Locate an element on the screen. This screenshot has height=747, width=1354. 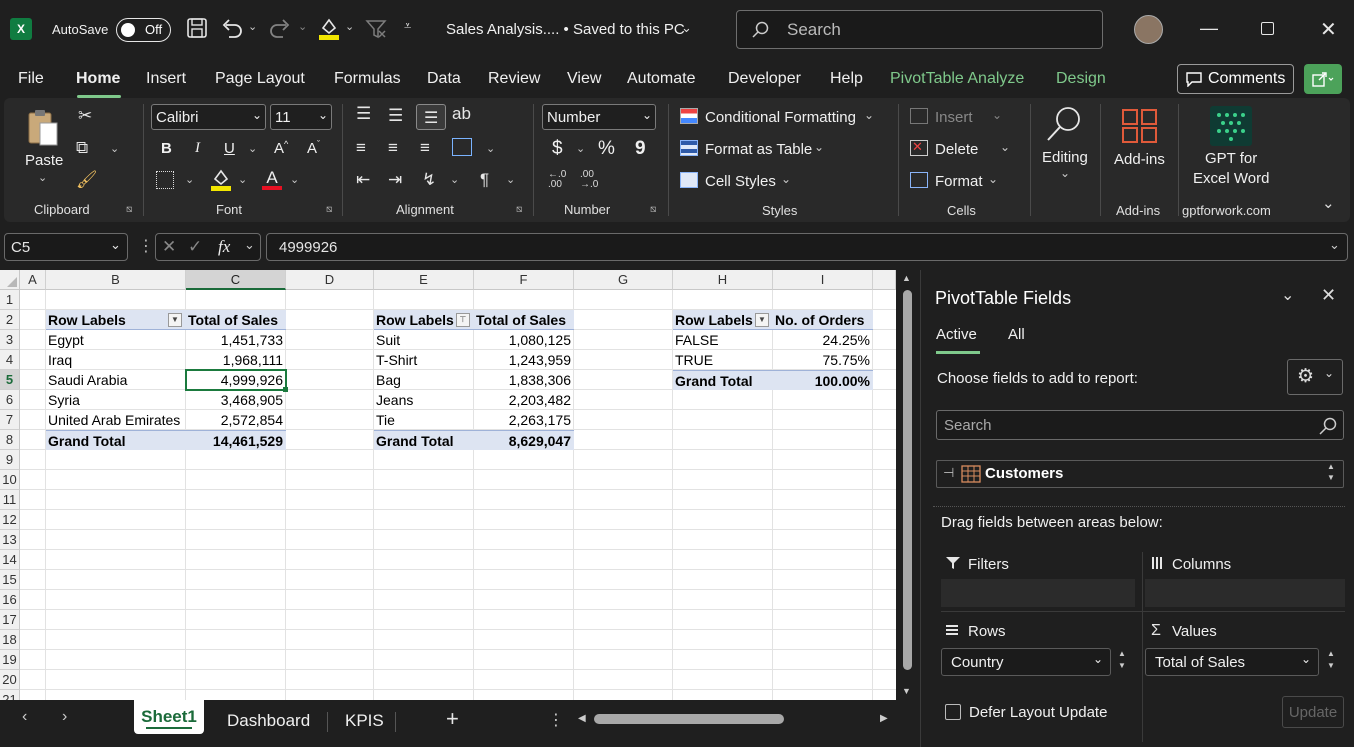
customize-qat-icon: ⩡ is located at coordinates (407, 26).